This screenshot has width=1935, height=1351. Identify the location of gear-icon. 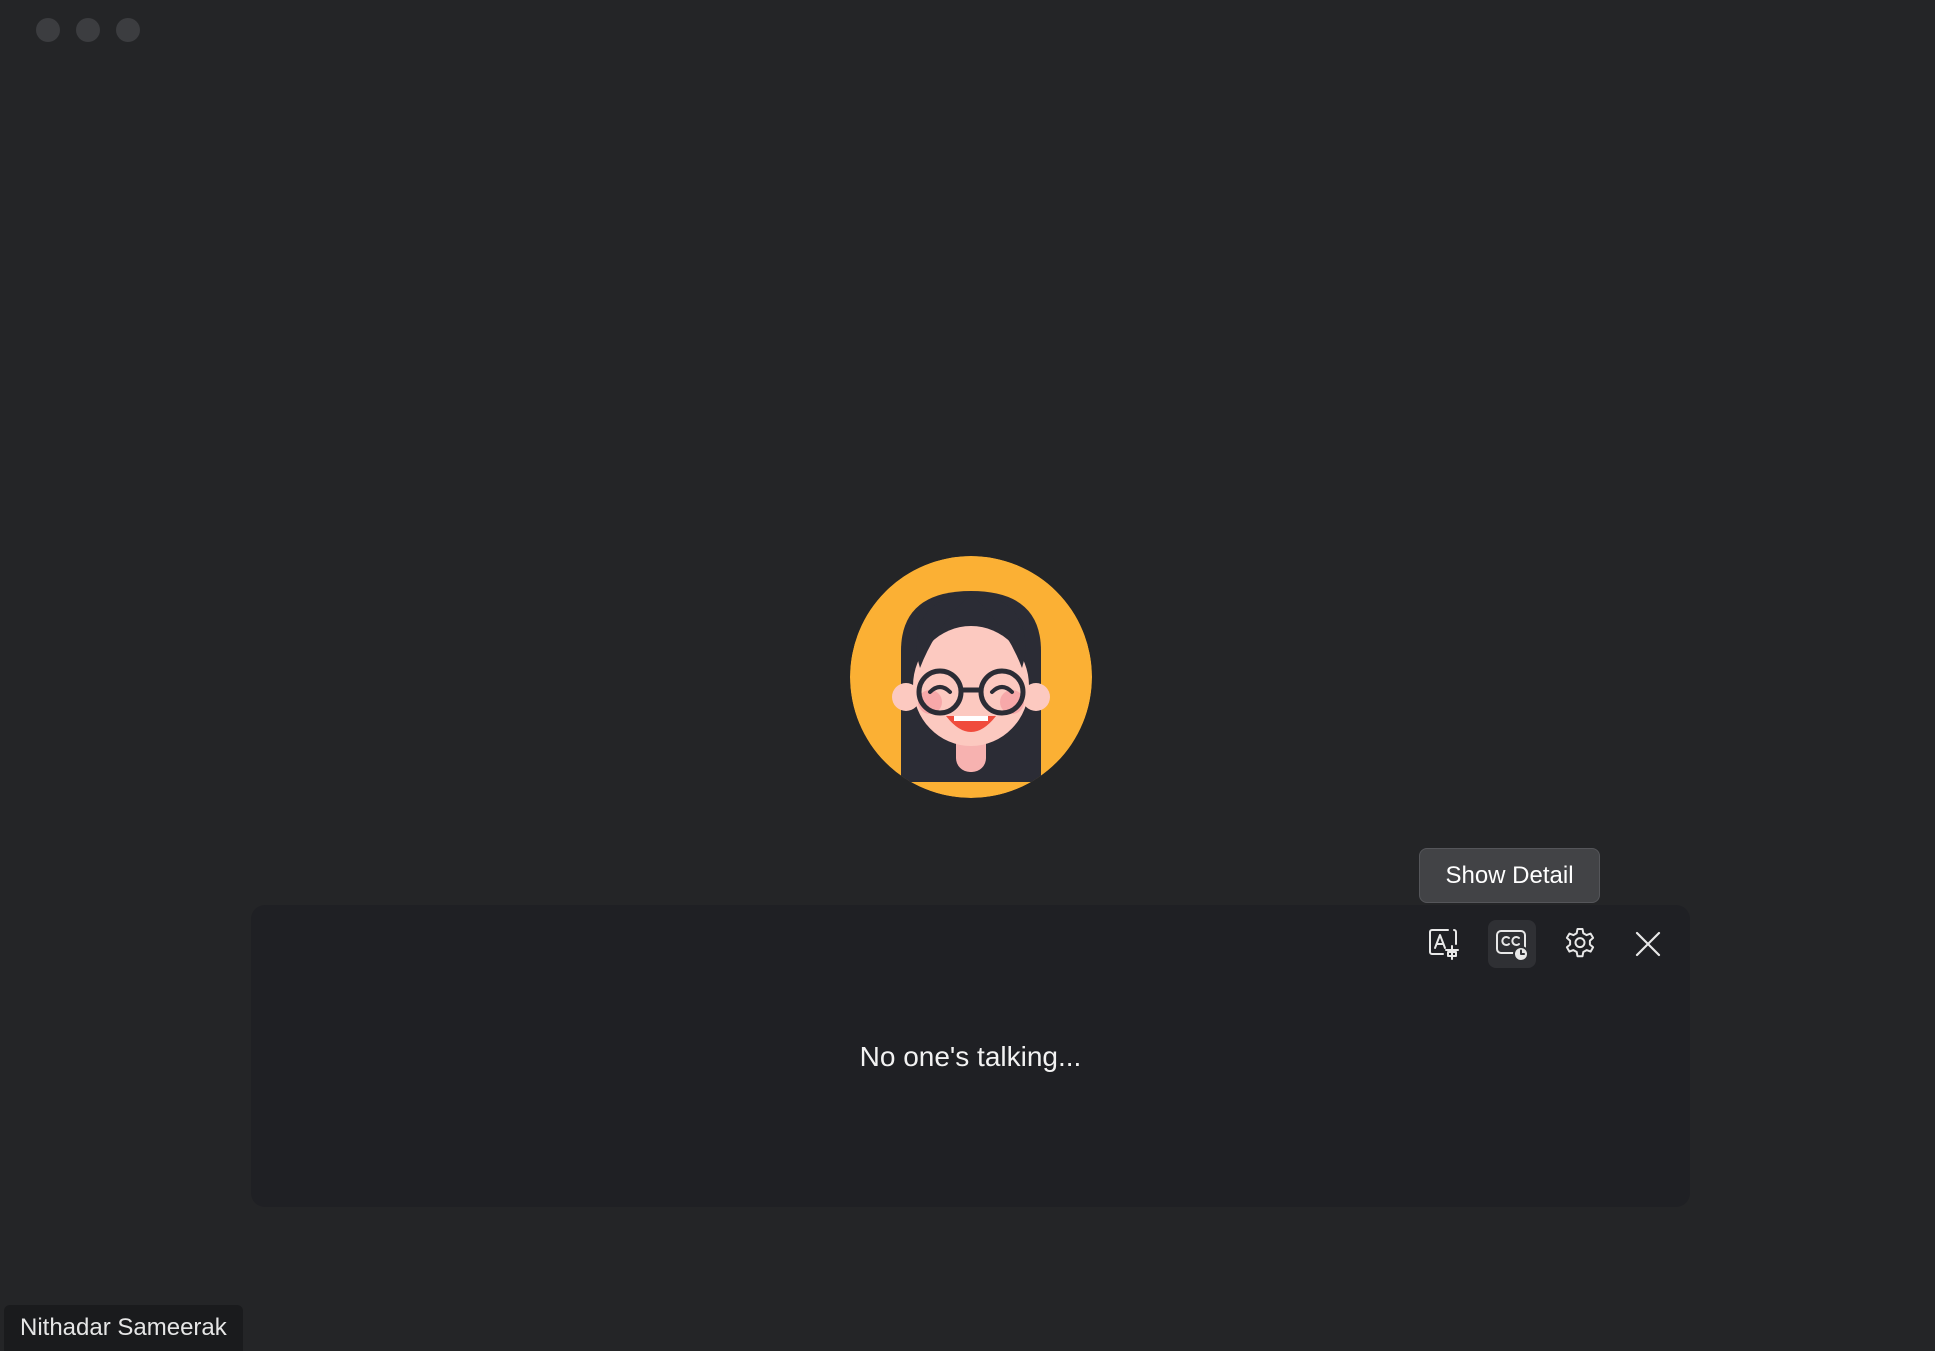
(1580, 943).